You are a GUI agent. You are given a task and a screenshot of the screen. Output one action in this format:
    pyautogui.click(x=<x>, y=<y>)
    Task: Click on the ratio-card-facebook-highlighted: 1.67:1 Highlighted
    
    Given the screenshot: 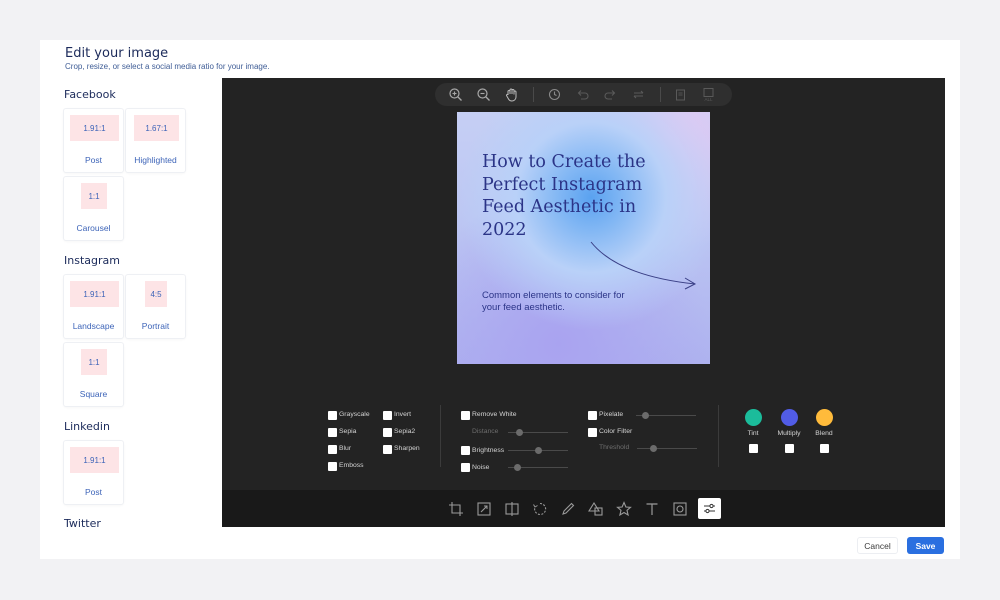 What is the action you would take?
    pyautogui.click(x=155, y=140)
    